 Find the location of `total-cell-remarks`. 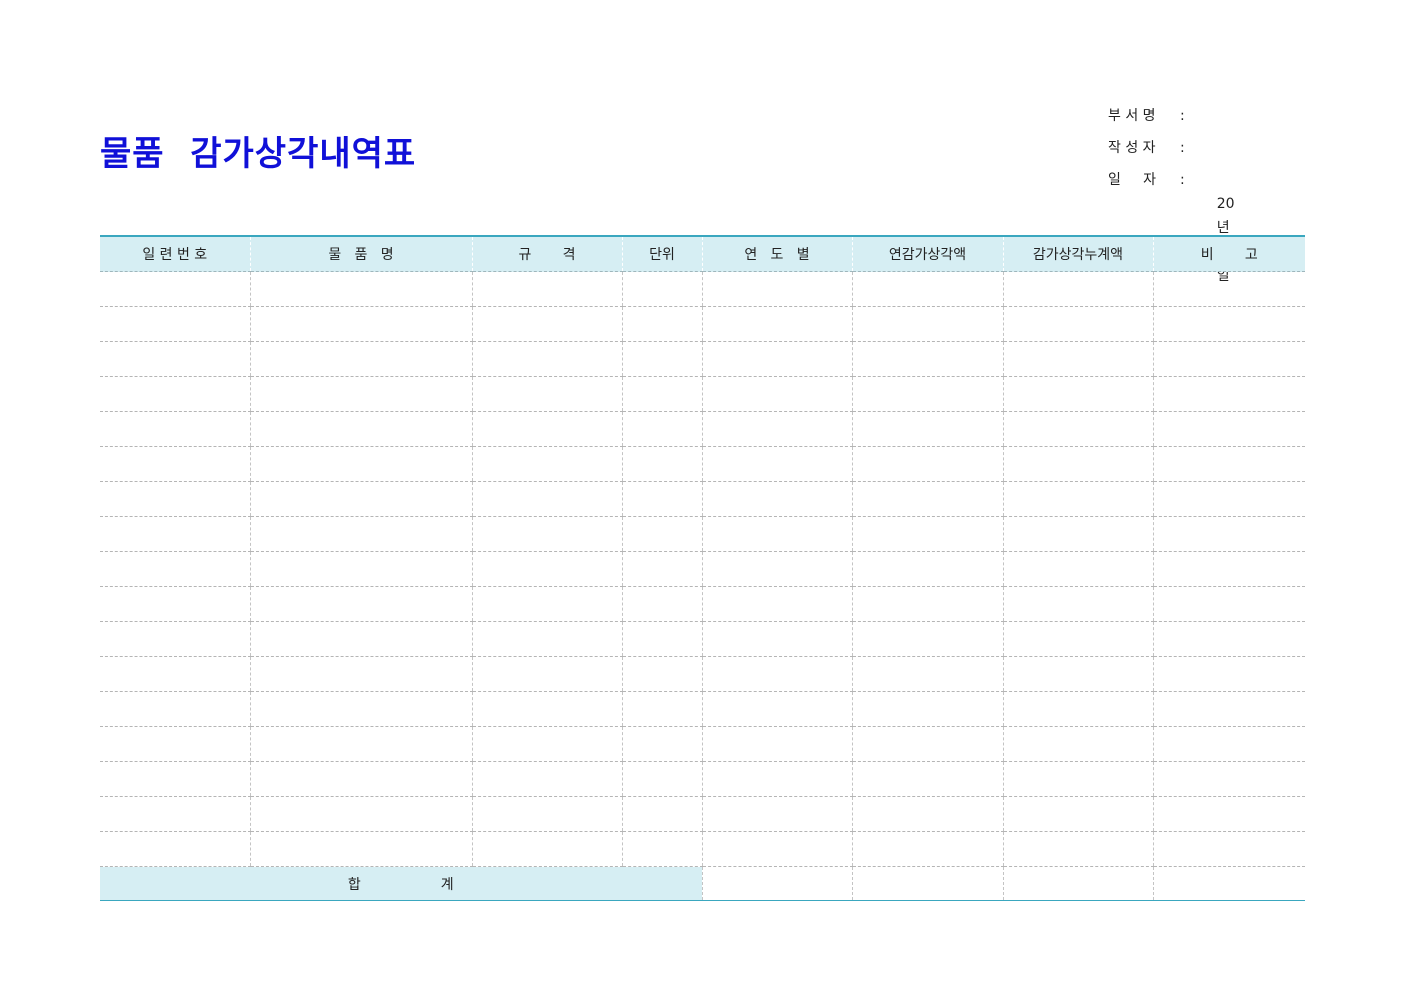

total-cell-remarks is located at coordinates (1228, 883).